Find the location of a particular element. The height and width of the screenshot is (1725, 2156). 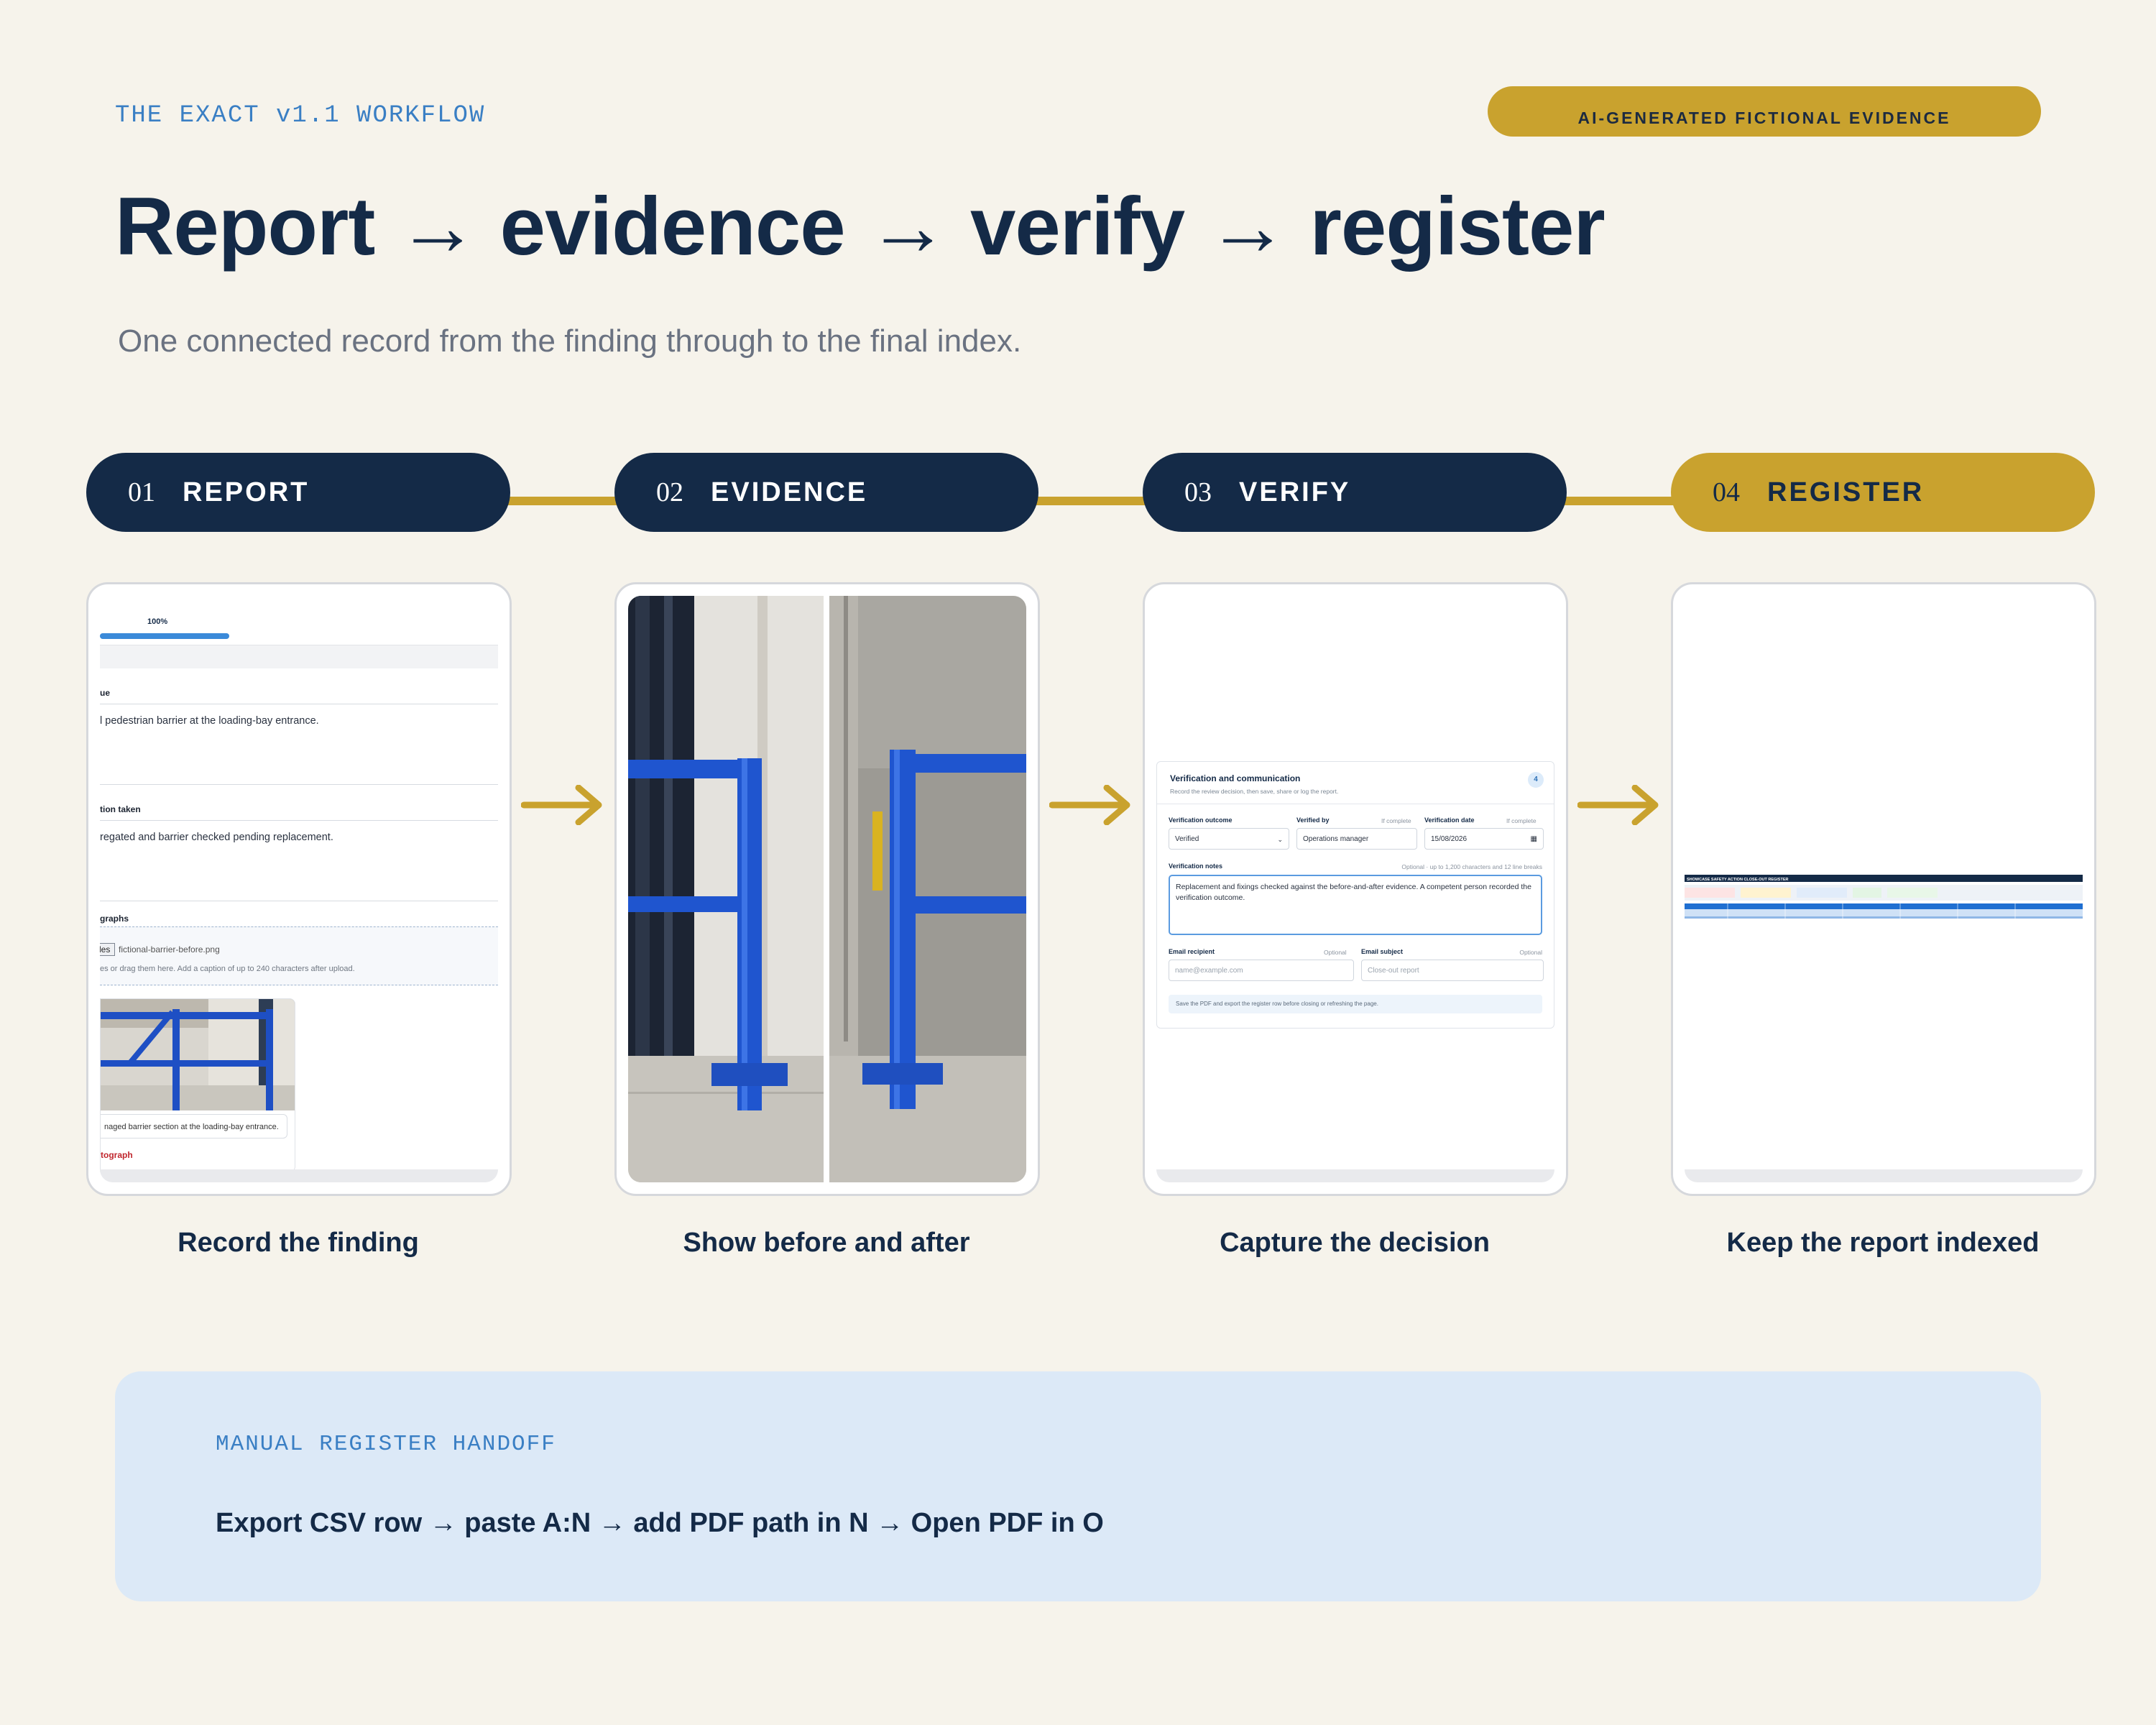

email-subject-field: Close-out report is located at coordinates (1452, 970).